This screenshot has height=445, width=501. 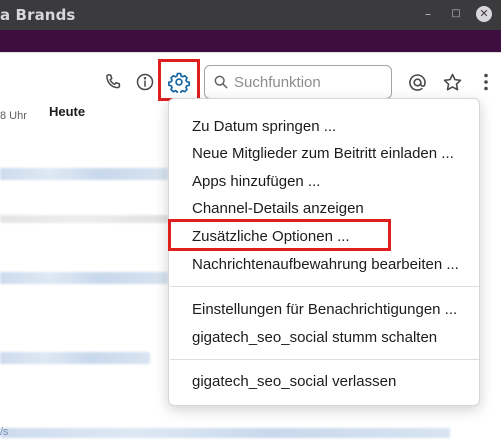 What do you see at coordinates (314, 337) in the screenshot?
I see `menu-item-mute-channel: gigatech_seo_social stumm schalten` at bounding box center [314, 337].